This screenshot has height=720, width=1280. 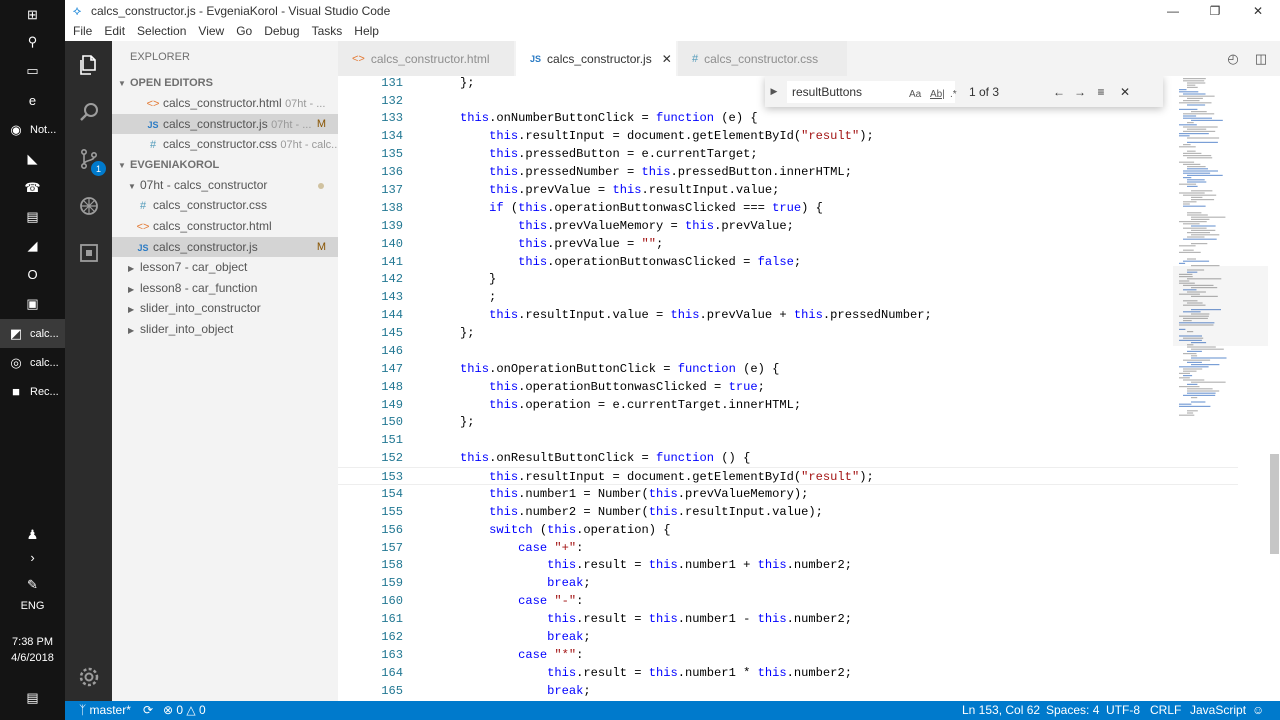 I want to click on open-changes-icon: ◴, so click(x=1233, y=58).